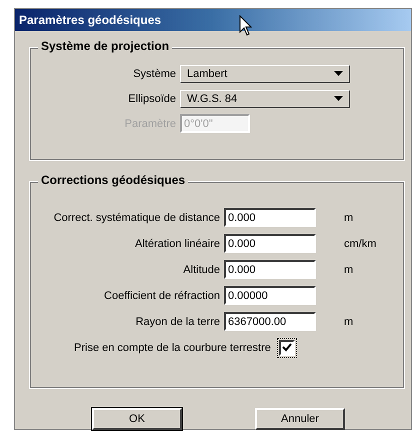  Describe the element at coordinates (300, 419) in the screenshot. I see `dialog-button: Annuler` at that location.